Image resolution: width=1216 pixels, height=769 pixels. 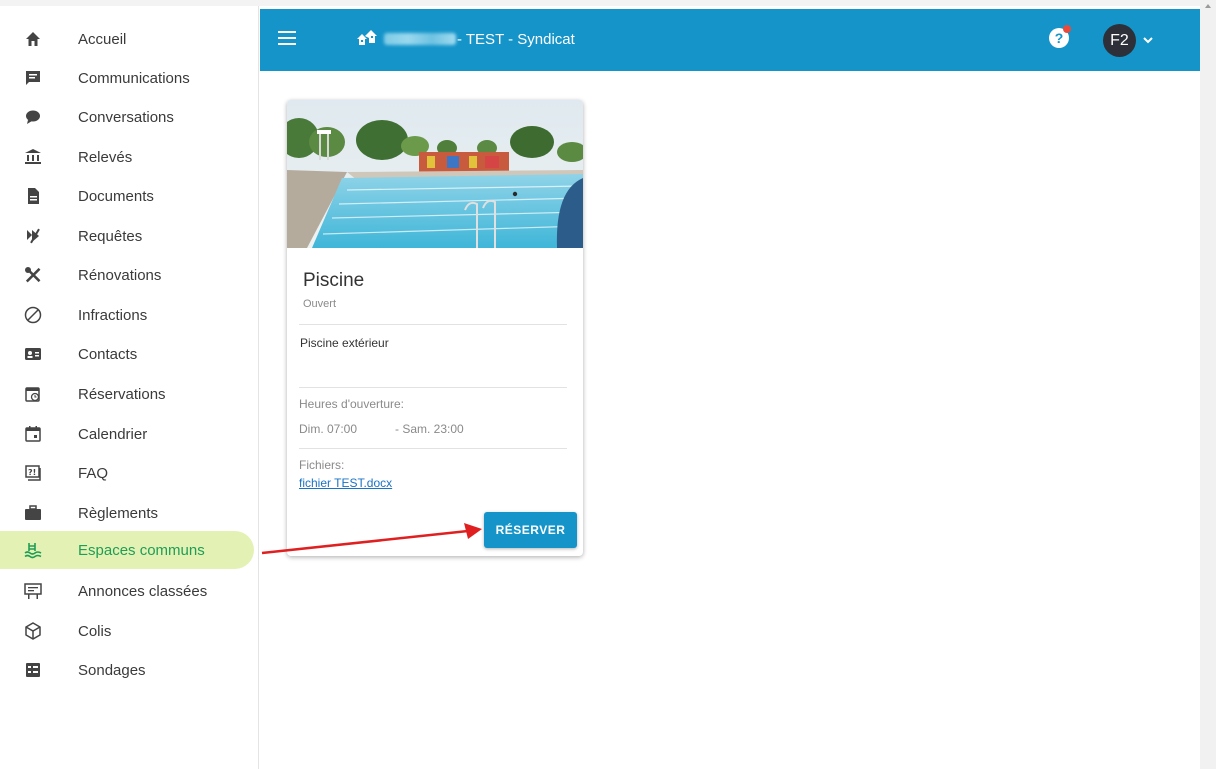 What do you see at coordinates (108, 354) in the screenshot?
I see `sidebar-item-label: Contacts` at bounding box center [108, 354].